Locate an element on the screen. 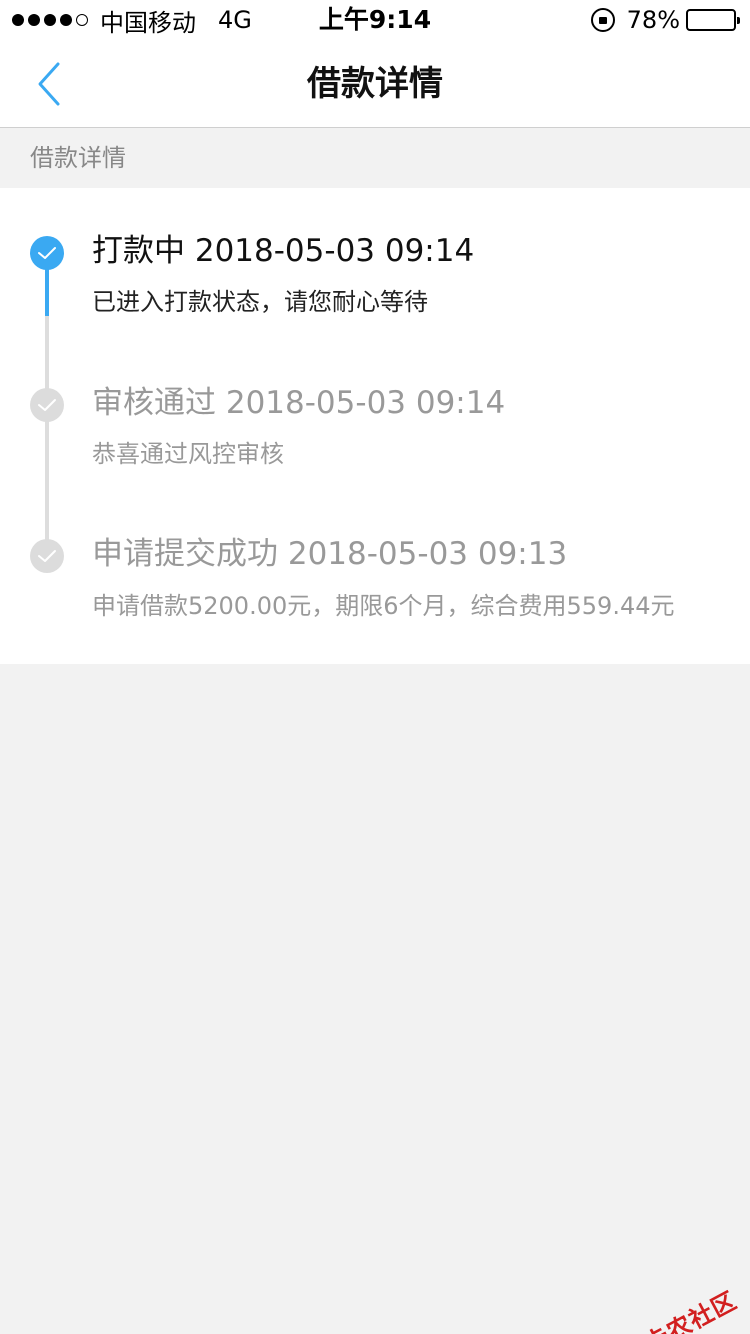  step-description: 已进入打款状态，请您耐心等待 is located at coordinates (260, 302).